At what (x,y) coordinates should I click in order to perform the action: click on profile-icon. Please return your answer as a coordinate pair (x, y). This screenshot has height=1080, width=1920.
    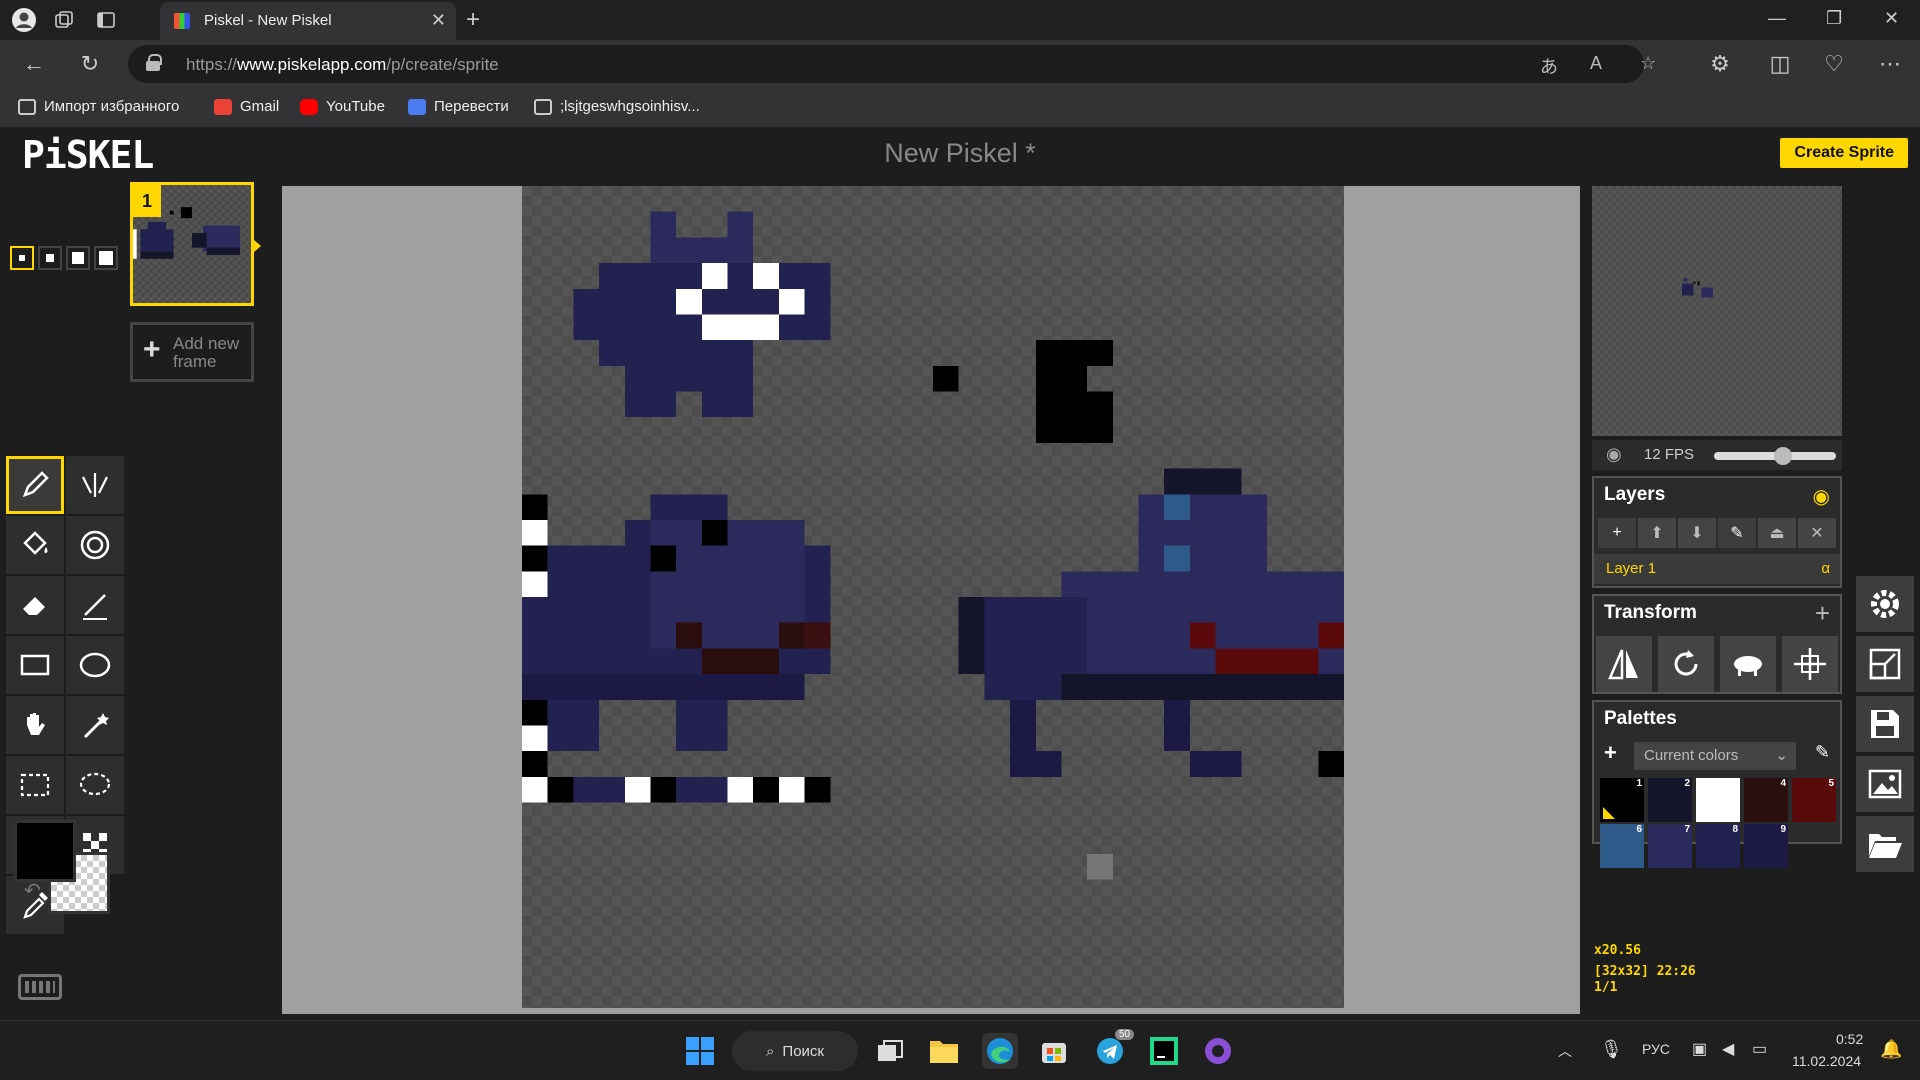
    Looking at the image, I should click on (24, 20).